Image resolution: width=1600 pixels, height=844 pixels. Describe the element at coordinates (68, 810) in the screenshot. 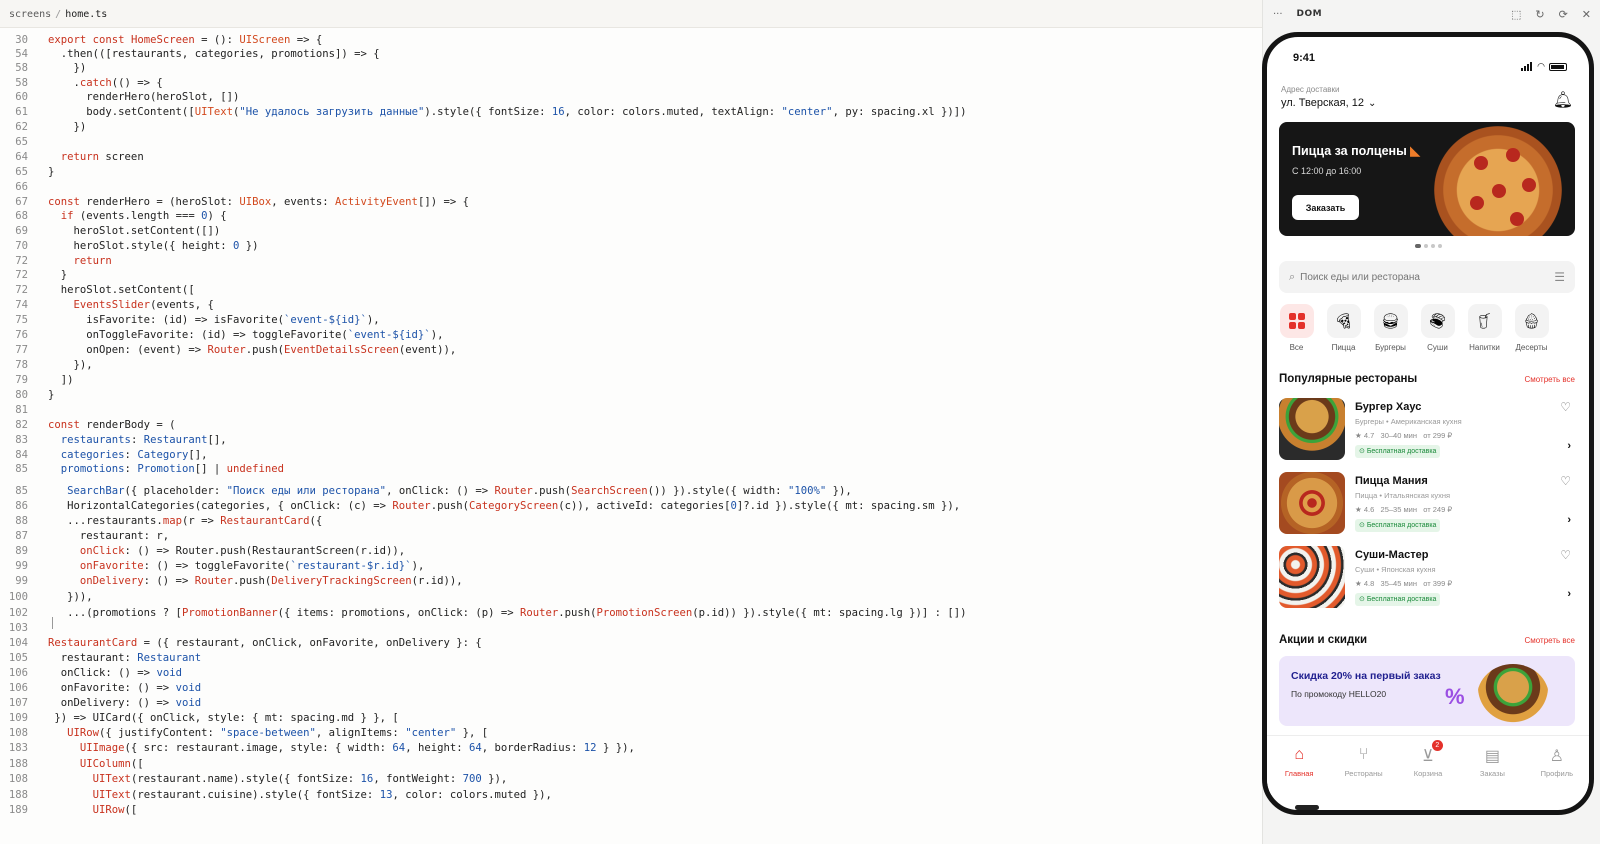

I see `code-line: 189 UIRow([` at that location.